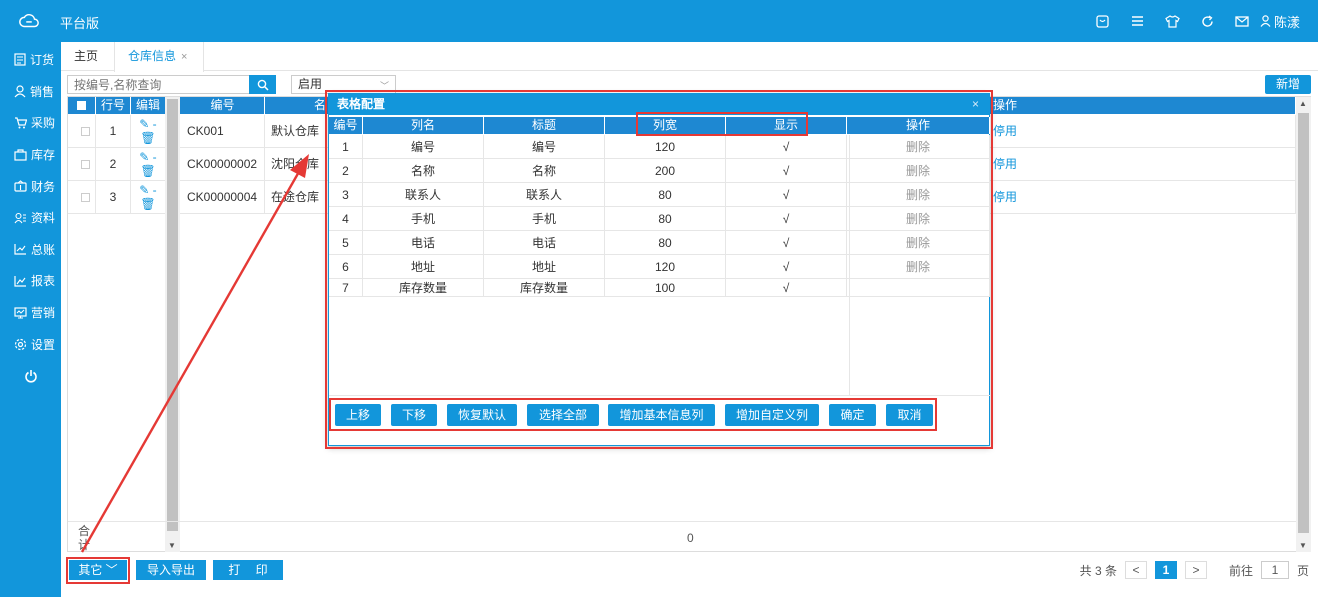  What do you see at coordinates (184, 57) in the screenshot?
I see `tab-close-icon: ×` at bounding box center [184, 57].